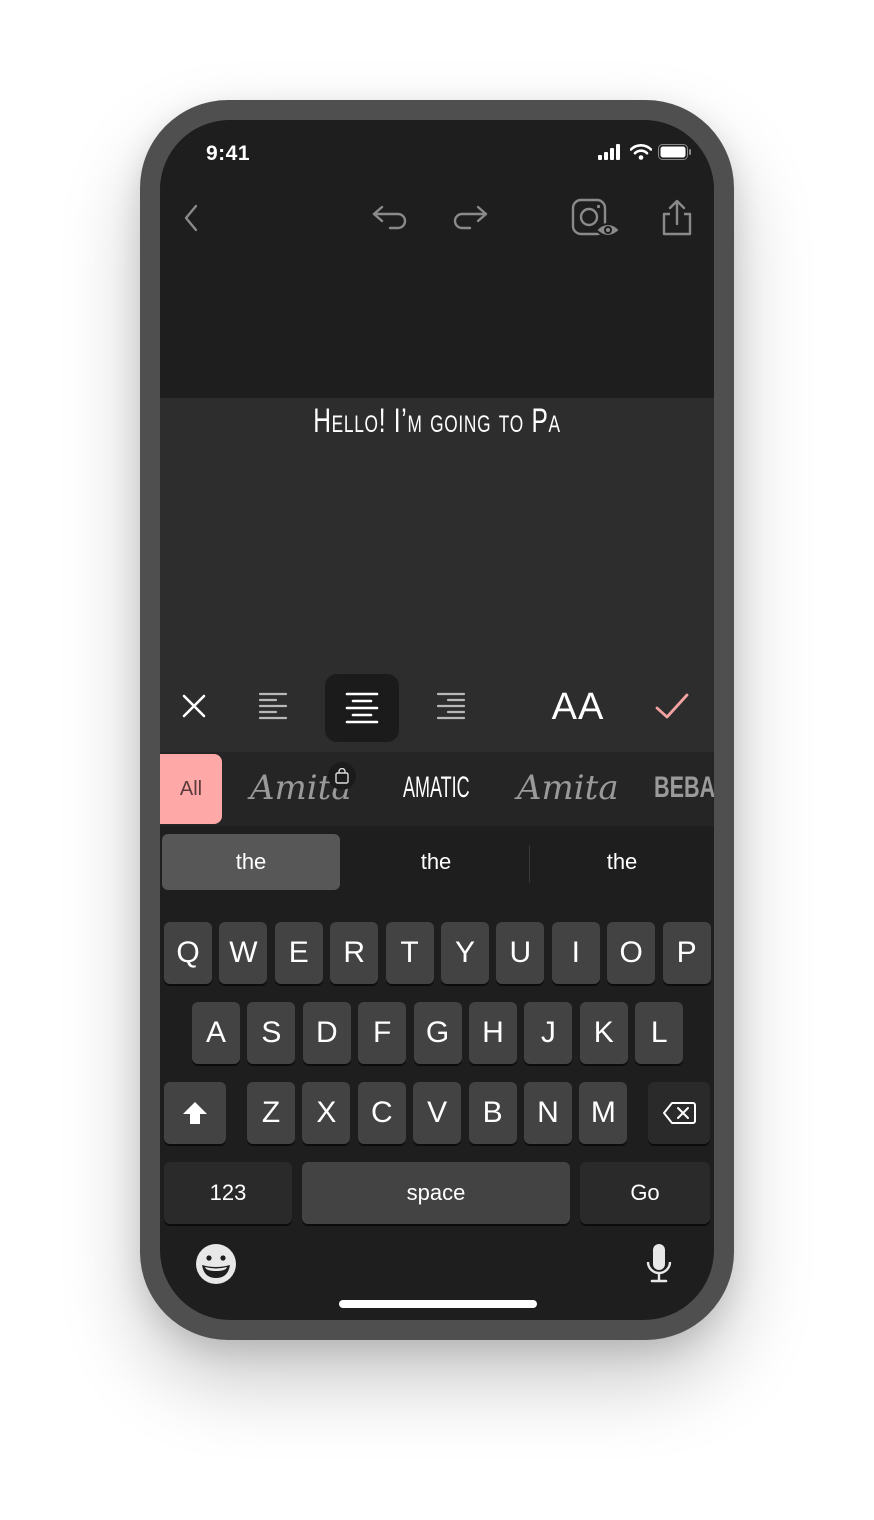  I want to click on font-option-bebas: BEBAS, so click(684, 788).